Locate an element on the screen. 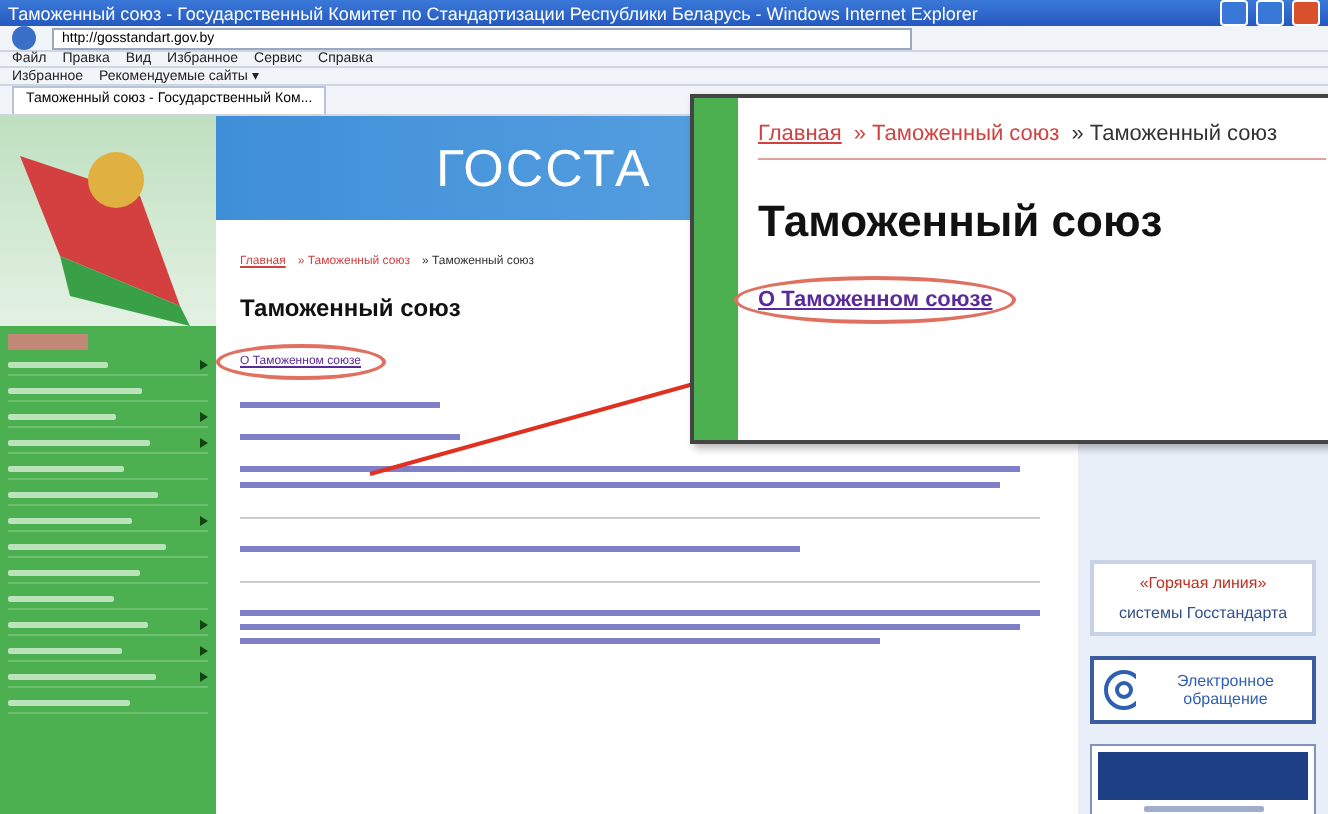 The width and height of the screenshot is (1328, 814). fund-banner is located at coordinates (1203, 779).